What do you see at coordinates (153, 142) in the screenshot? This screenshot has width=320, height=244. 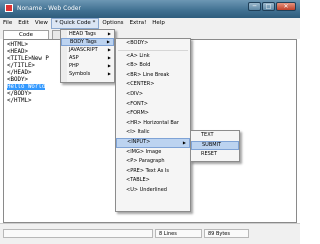 I see `menu-item-input: <INPUT> ▶` at bounding box center [153, 142].